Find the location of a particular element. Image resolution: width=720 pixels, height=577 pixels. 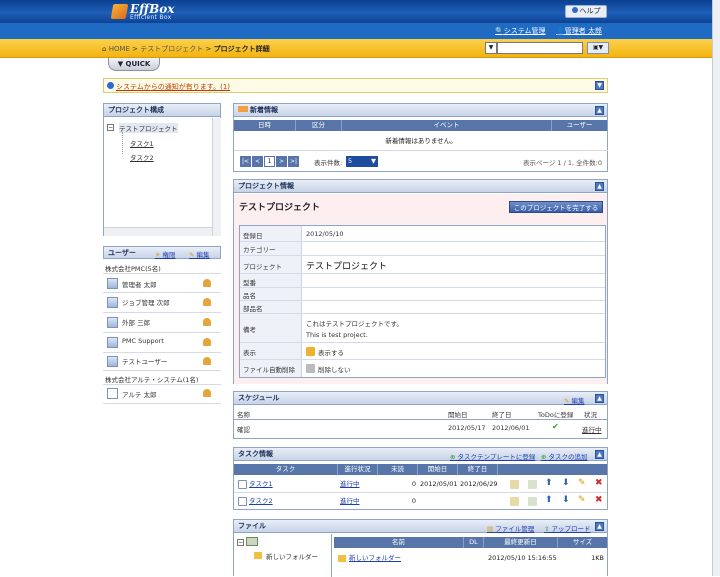

breadcrumb-project: テストプロジェクト is located at coordinates (171, 49).